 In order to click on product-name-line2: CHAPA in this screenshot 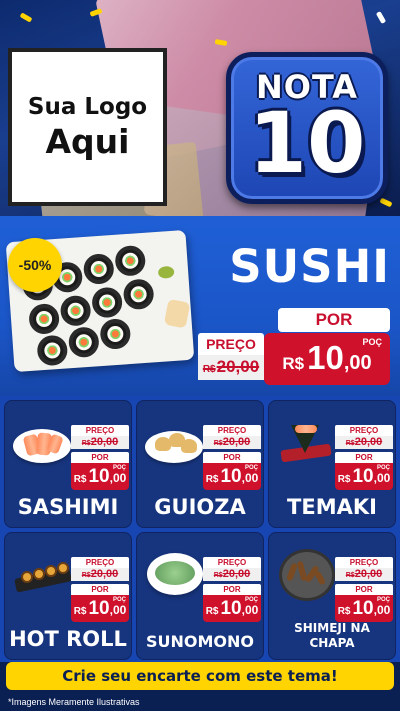, I will do `click(332, 643)`.